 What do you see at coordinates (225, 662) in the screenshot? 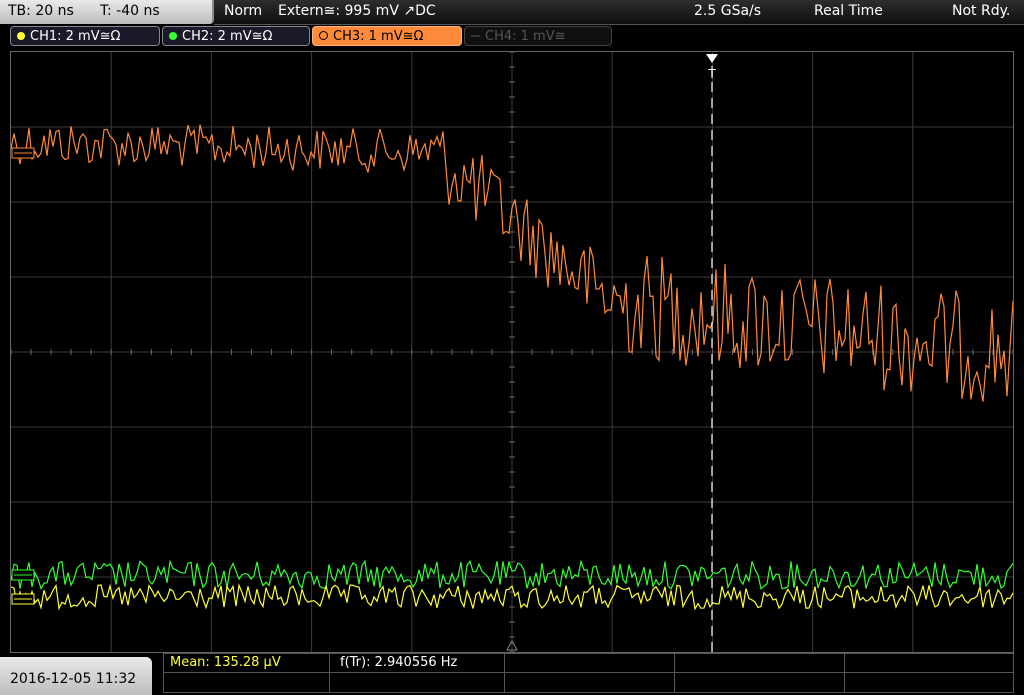
I see `mean-measurement: Mean: 135.28 µV` at bounding box center [225, 662].